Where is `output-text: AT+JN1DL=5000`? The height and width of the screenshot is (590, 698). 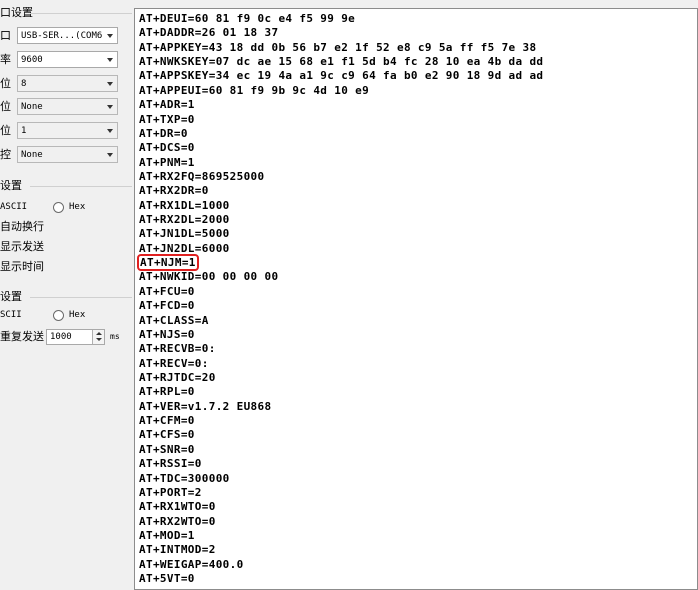
output-text: AT+JN1DL=5000 is located at coordinates (184, 234).